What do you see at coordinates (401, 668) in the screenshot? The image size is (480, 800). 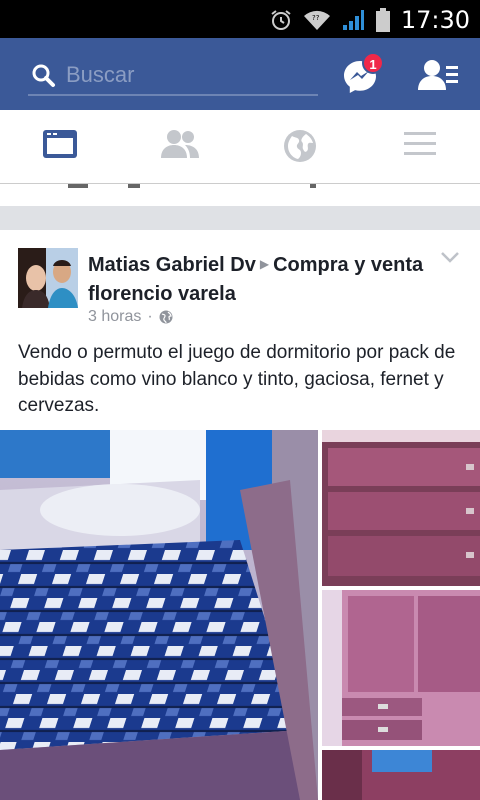 I see `photo-wardrobe` at bounding box center [401, 668].